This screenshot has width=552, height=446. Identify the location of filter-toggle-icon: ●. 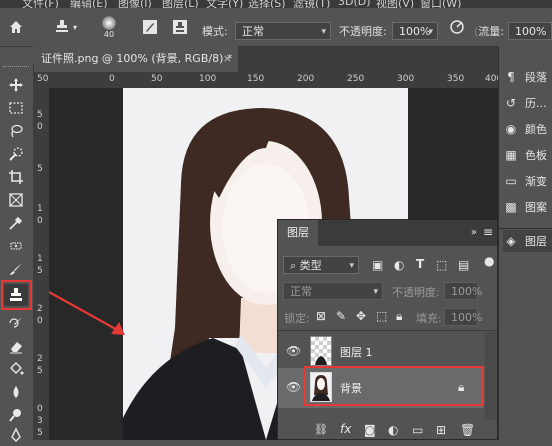
(489, 261).